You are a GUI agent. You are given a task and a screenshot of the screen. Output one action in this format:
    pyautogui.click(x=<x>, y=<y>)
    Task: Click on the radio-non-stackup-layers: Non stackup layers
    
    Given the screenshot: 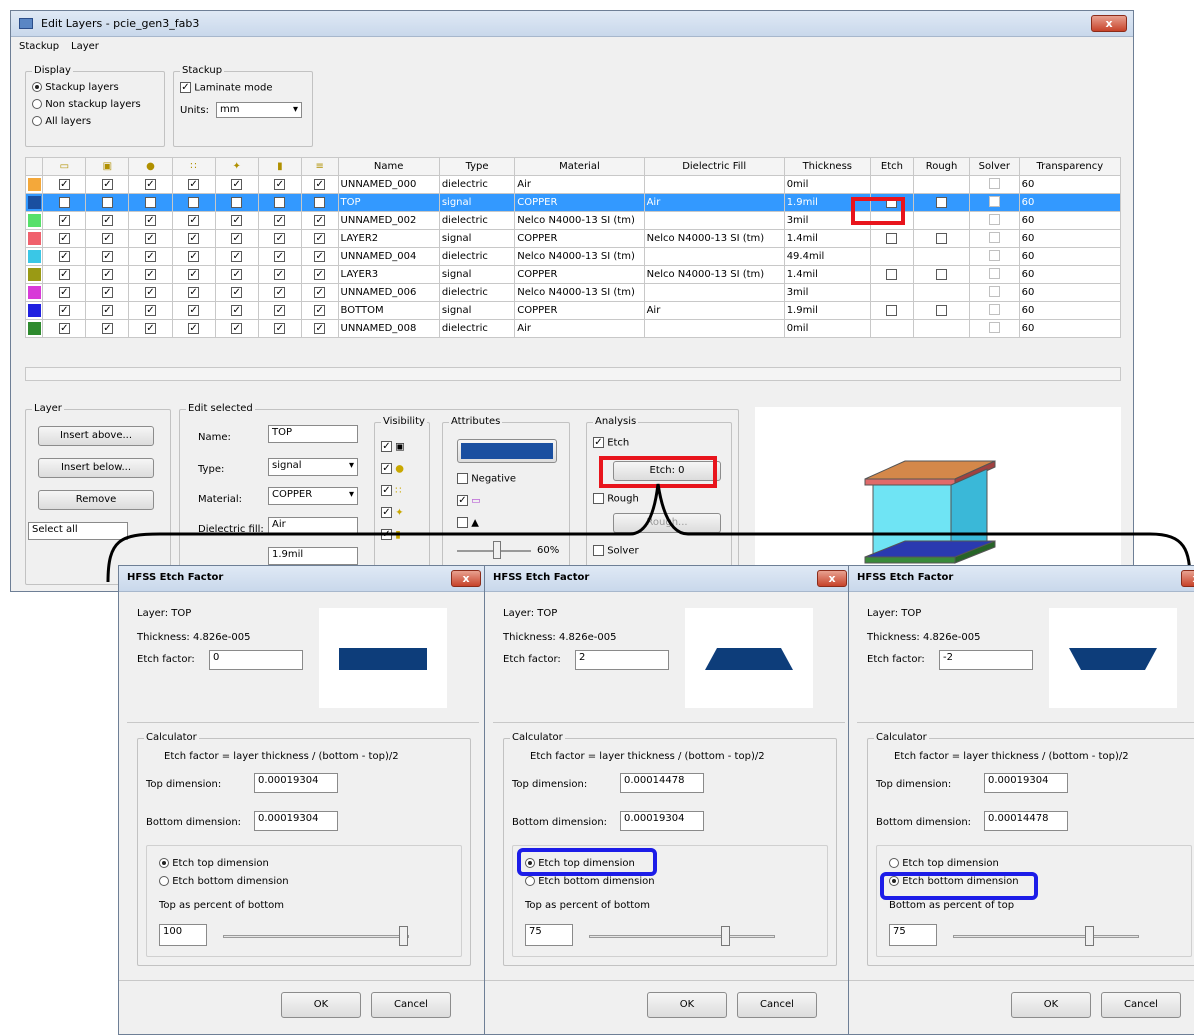 What is the action you would take?
    pyautogui.click(x=86, y=104)
    